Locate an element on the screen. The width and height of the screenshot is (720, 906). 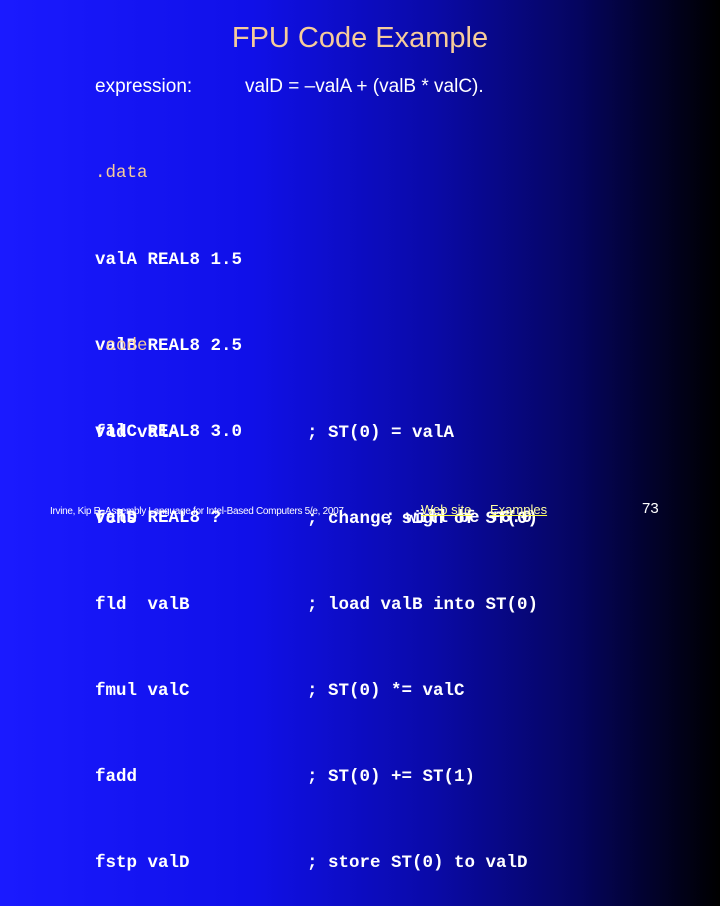
slide-title: FPU Code Example is located at coordinates (360, 38).